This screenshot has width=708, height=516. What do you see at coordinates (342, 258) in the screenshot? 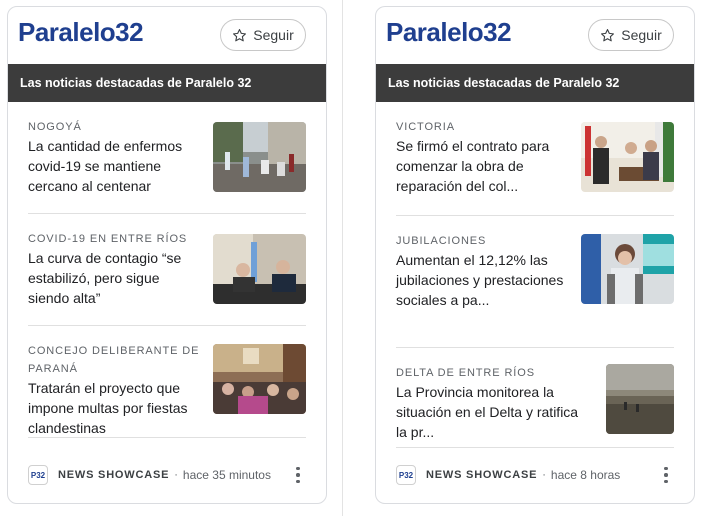
I see `column-divider` at bounding box center [342, 258].